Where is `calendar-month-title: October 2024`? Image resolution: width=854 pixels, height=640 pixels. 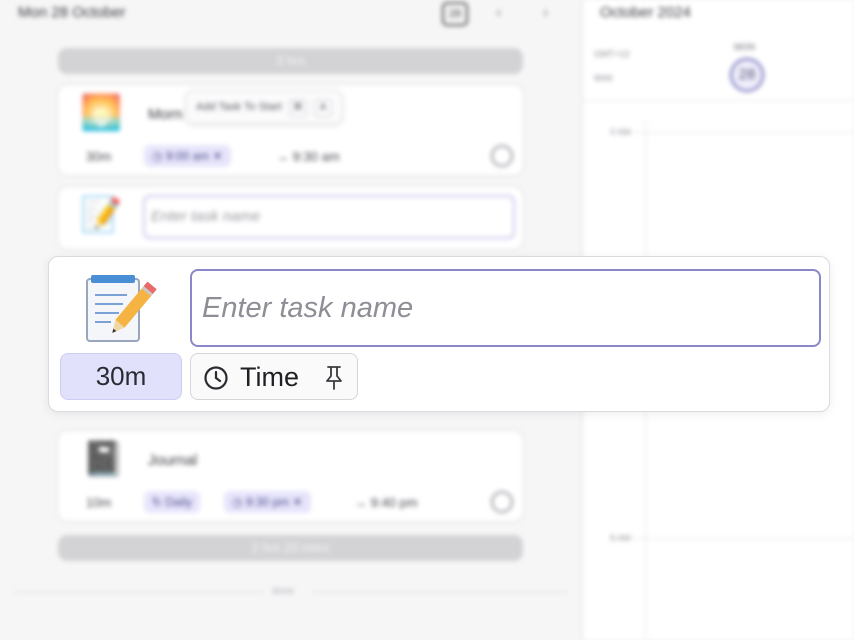 calendar-month-title: October 2024 is located at coordinates (645, 12).